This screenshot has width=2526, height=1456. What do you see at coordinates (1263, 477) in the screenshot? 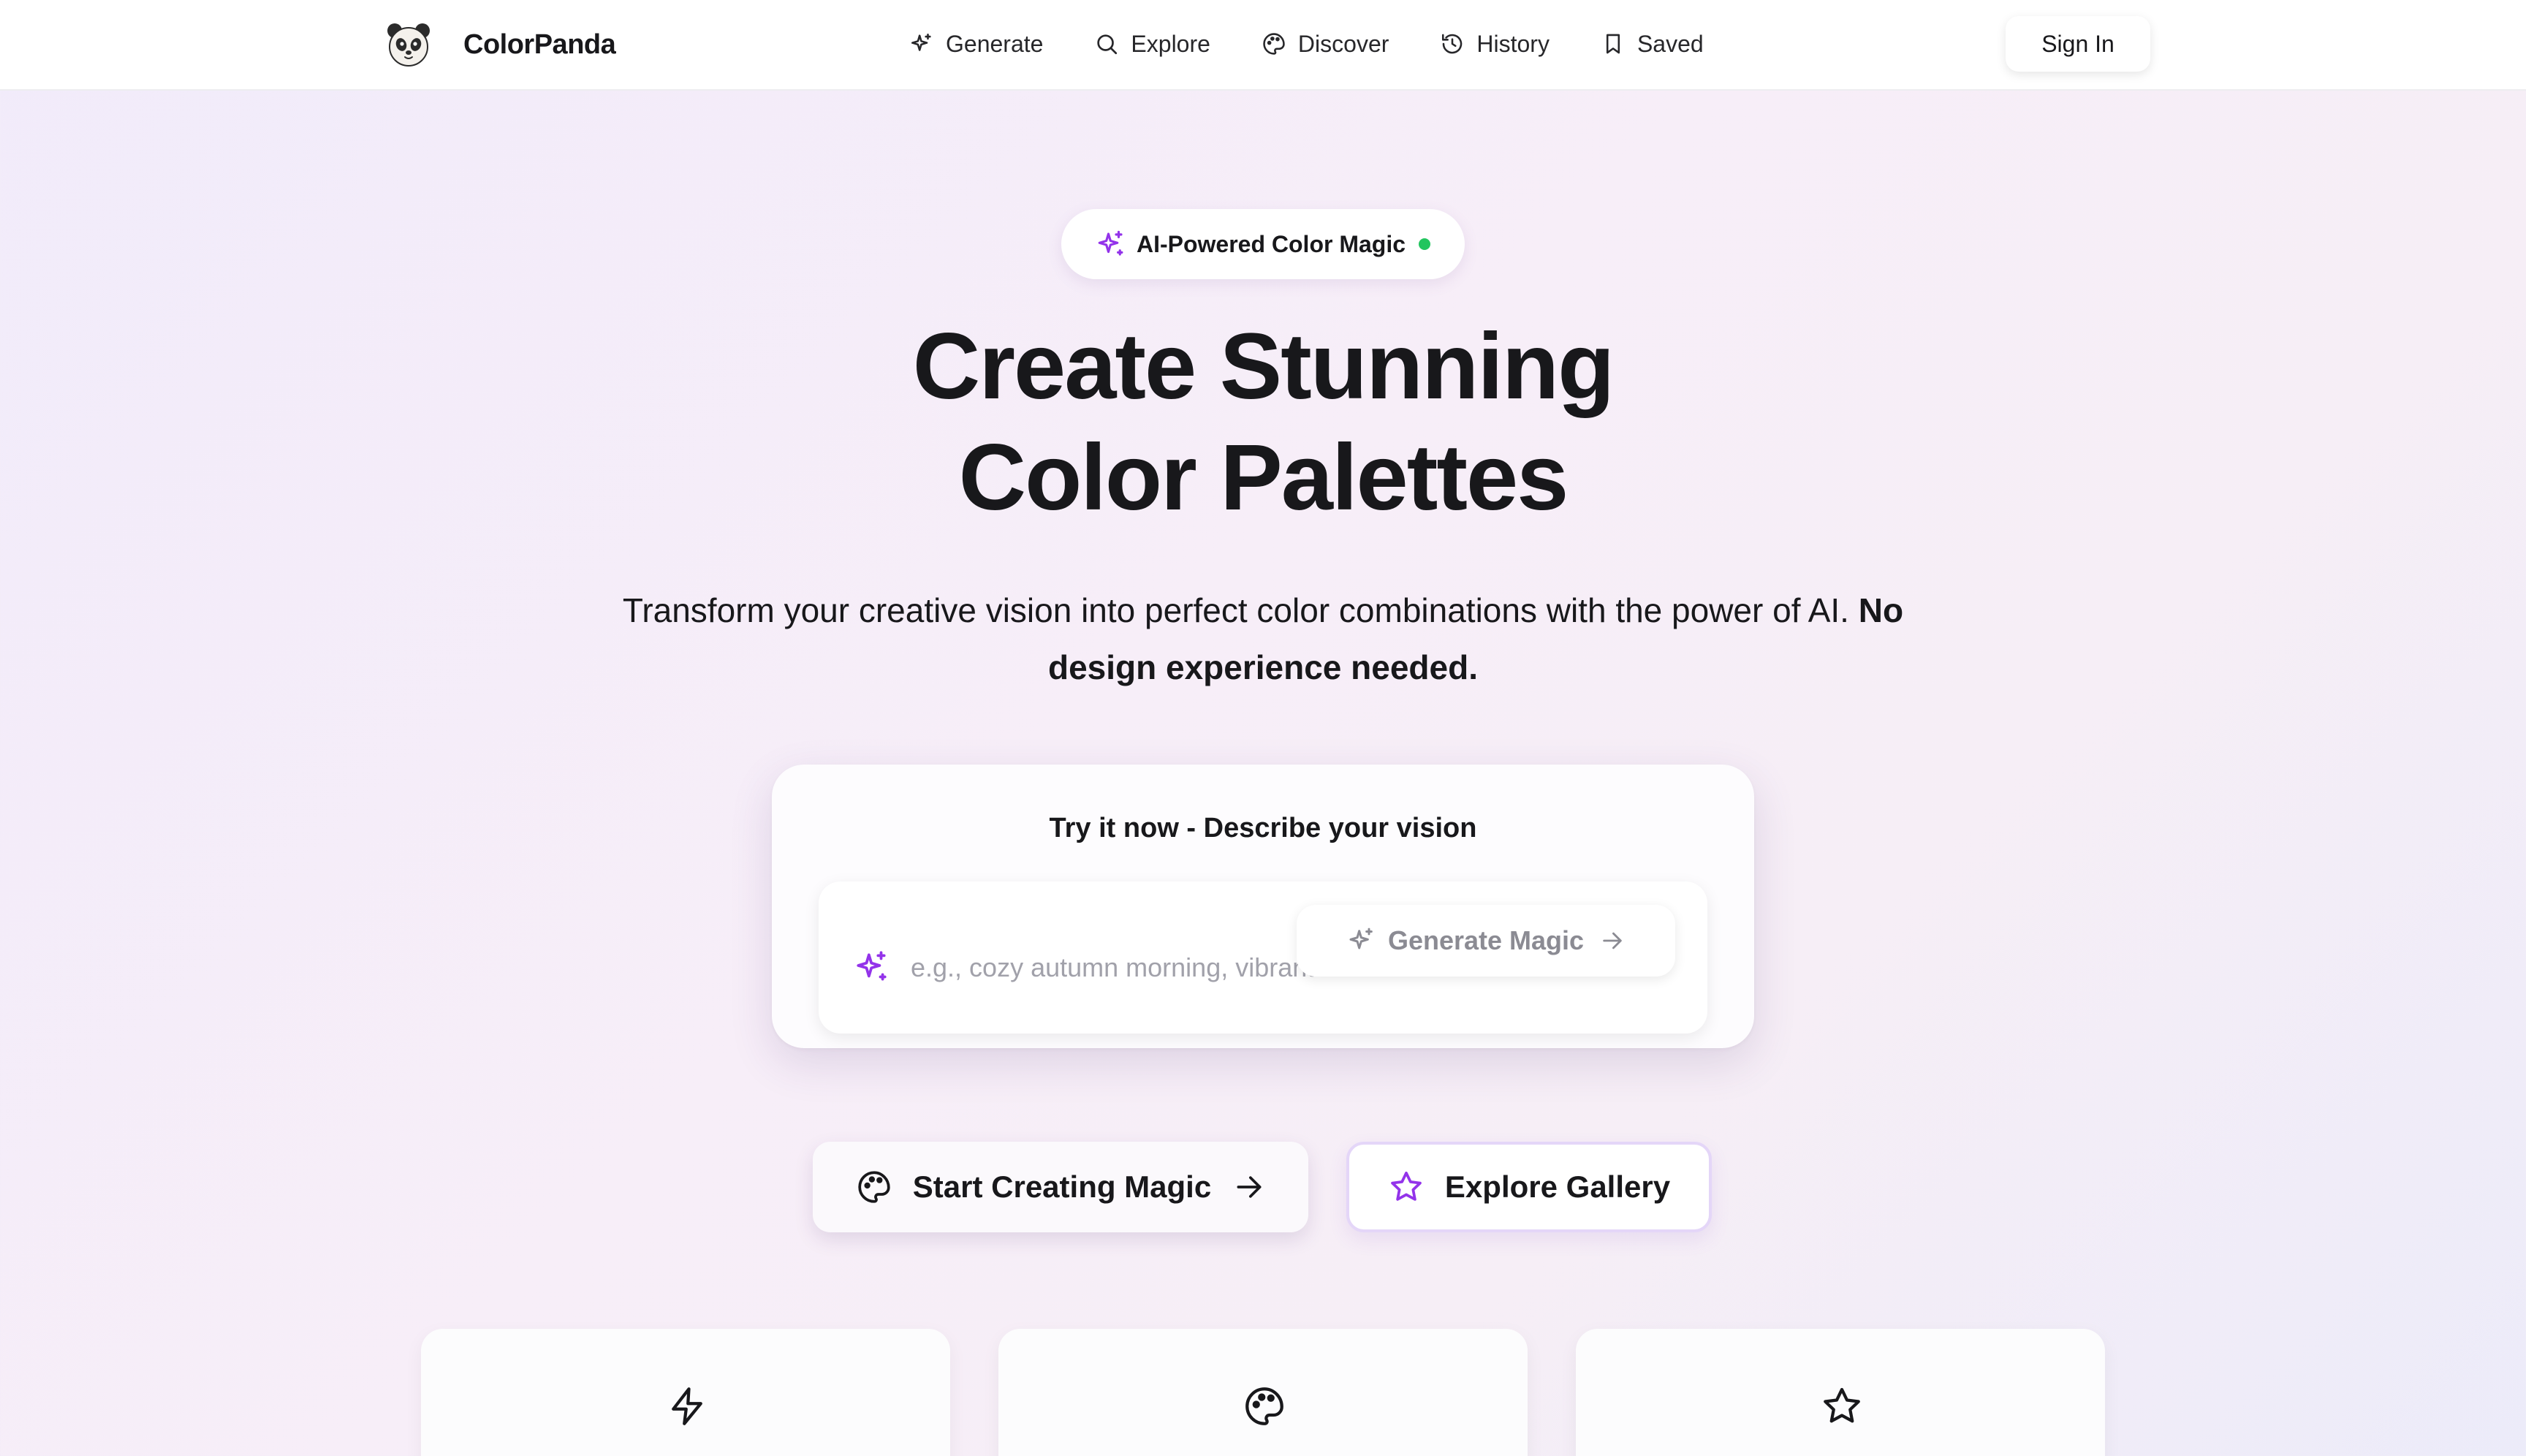
I see `title-line-2: Color Palettes` at bounding box center [1263, 477].